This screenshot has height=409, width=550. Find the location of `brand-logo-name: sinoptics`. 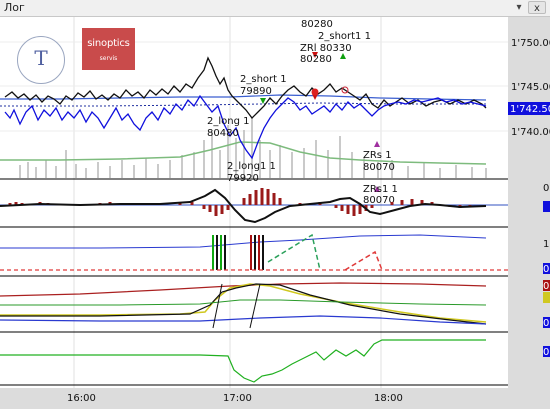

brand-logo-name: sinoptics is located at coordinates (108, 43).